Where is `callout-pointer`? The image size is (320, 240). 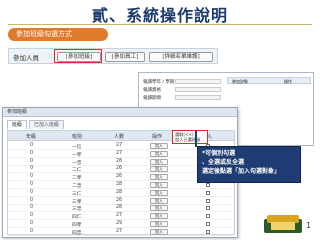
callout-pointer is located at coordinates (196, 139).